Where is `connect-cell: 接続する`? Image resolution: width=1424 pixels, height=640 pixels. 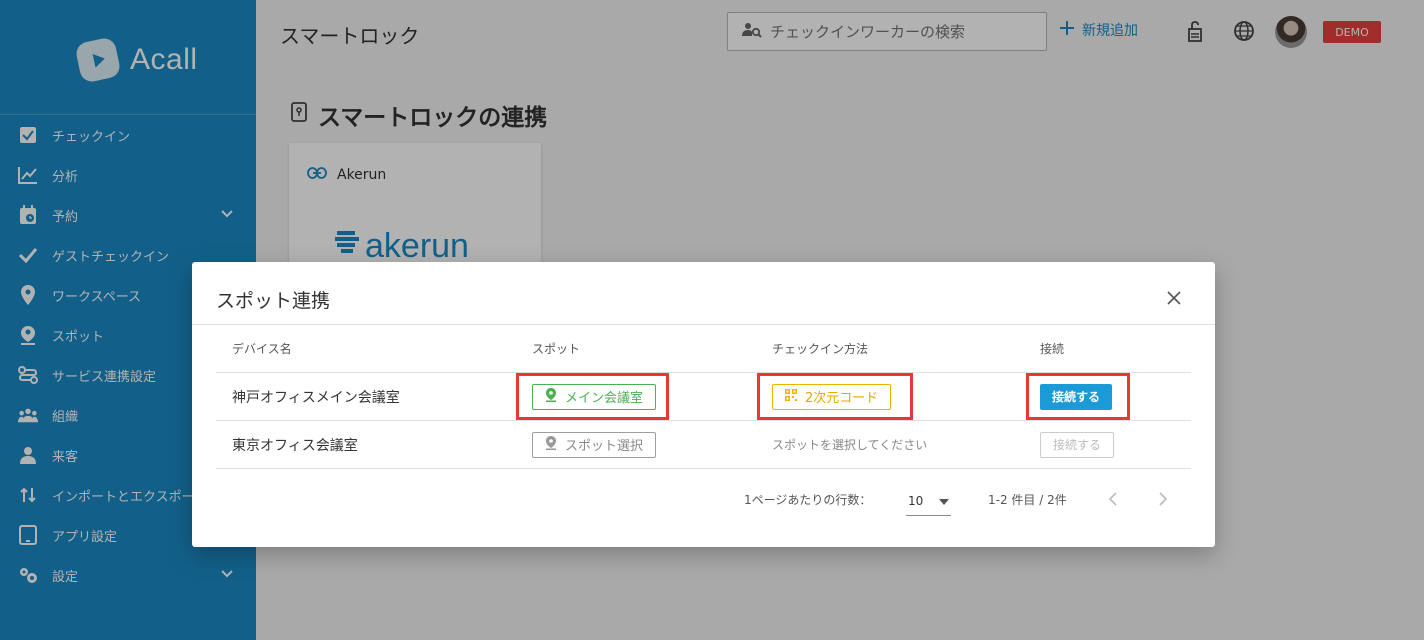
connect-cell: 接続する is located at coordinates (1077, 444).